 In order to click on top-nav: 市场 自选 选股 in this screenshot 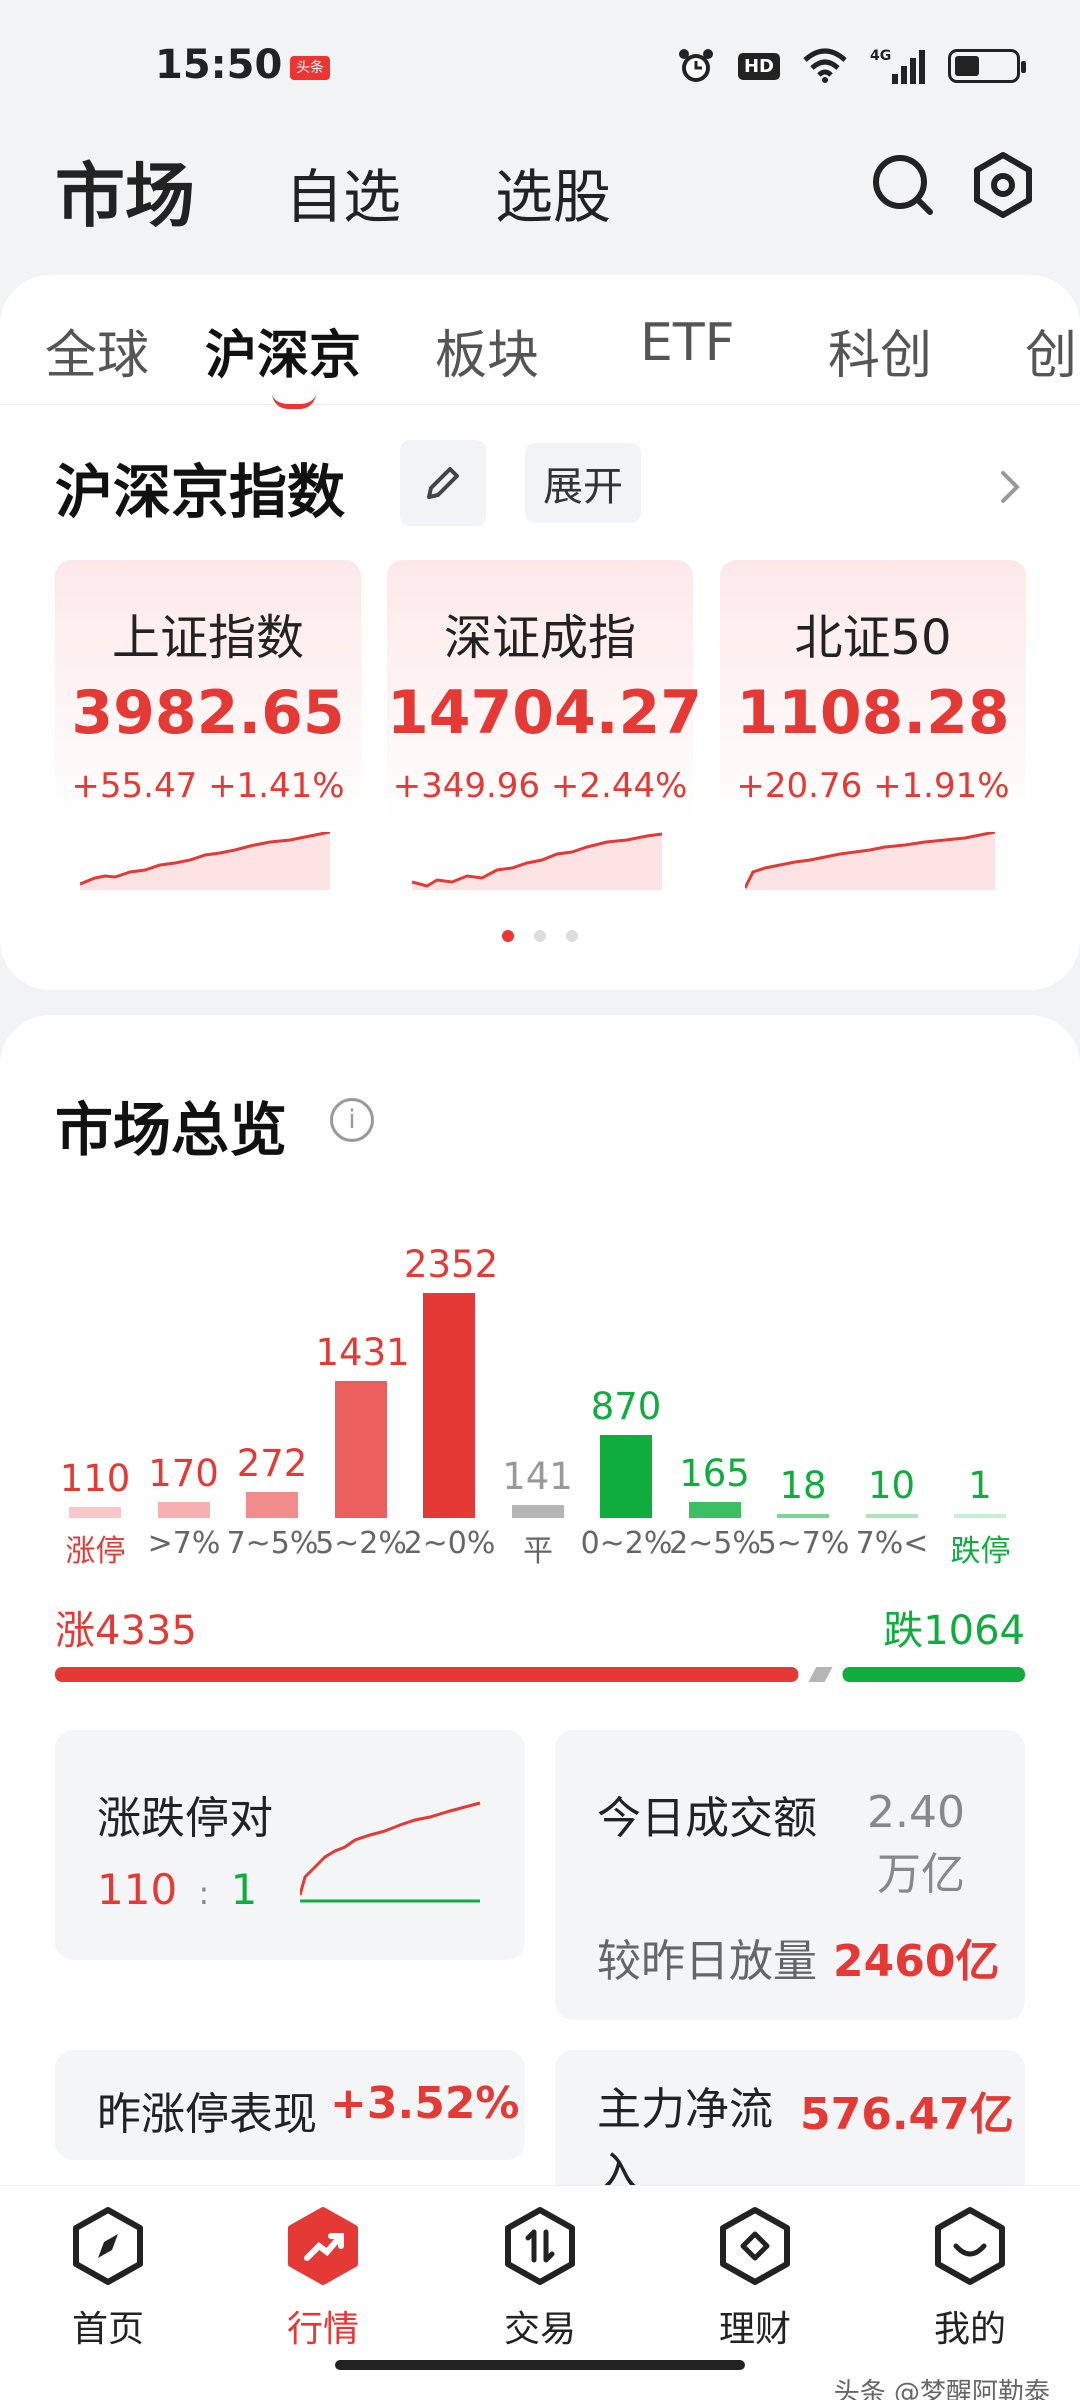, I will do `click(540, 202)`.